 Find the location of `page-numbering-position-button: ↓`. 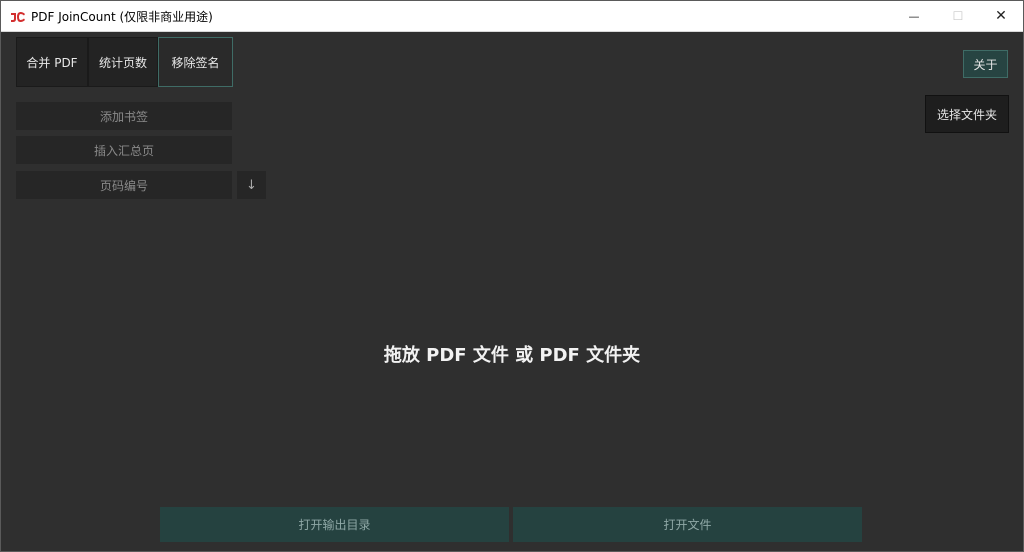

page-numbering-position-button: ↓ is located at coordinates (251, 185).